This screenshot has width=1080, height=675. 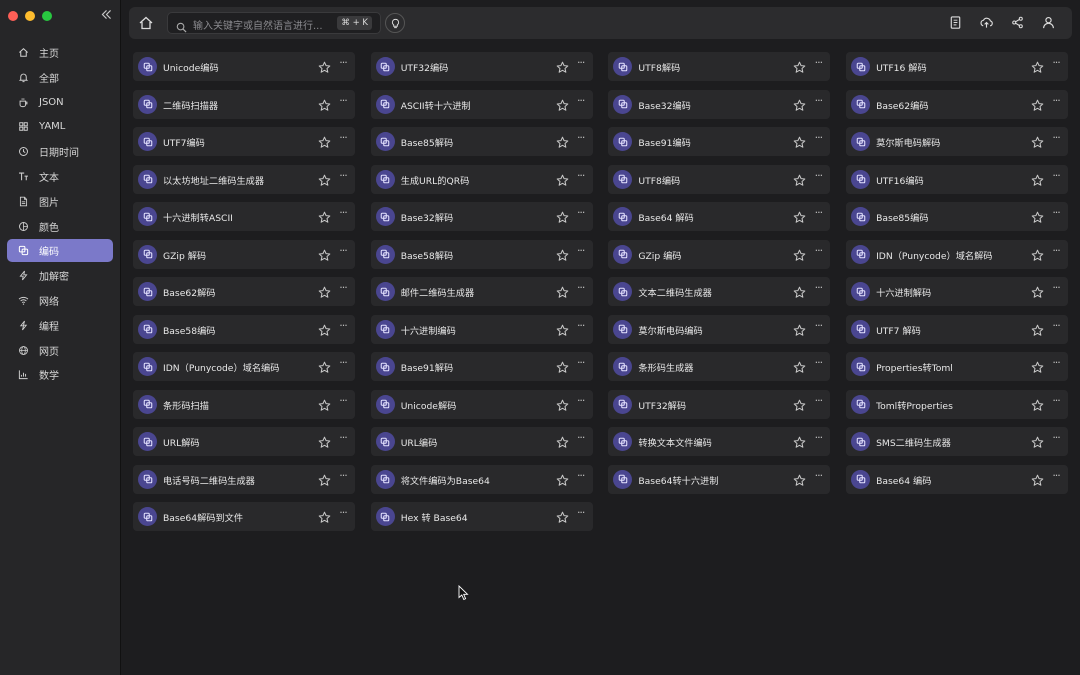 What do you see at coordinates (481, 66) in the screenshot?
I see `tool-card: UTF32编码 ···` at bounding box center [481, 66].